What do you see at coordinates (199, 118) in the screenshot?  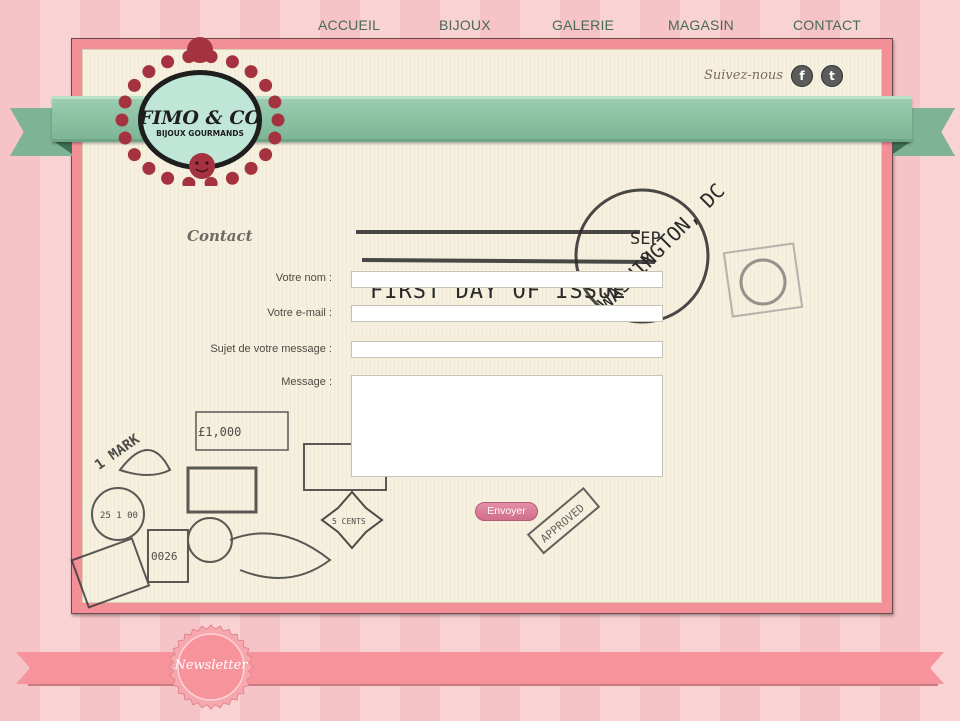 I see `brand-name: FIMO & CO` at bounding box center [199, 118].